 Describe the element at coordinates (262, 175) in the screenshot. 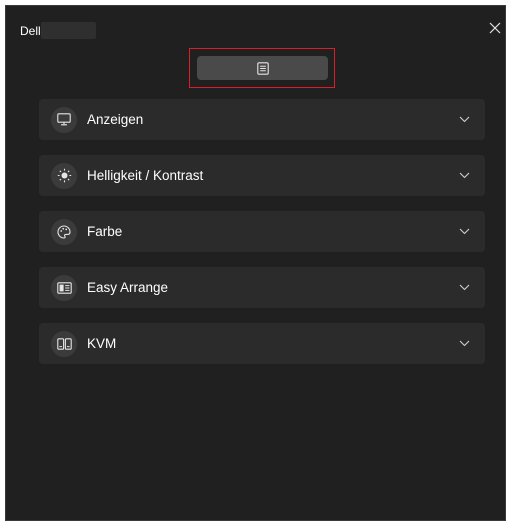

I see `section-helligkeit-kontrast: Helligkeit / Kontrast` at that location.